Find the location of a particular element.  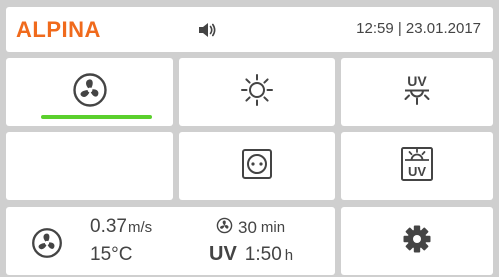

socket-tile is located at coordinates (257, 166).